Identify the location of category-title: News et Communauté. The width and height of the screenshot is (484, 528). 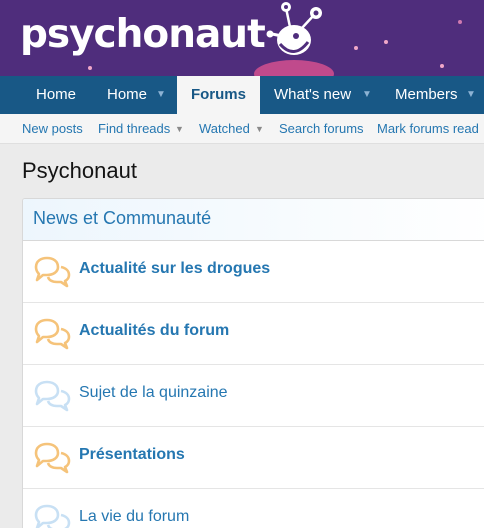
(122, 218).